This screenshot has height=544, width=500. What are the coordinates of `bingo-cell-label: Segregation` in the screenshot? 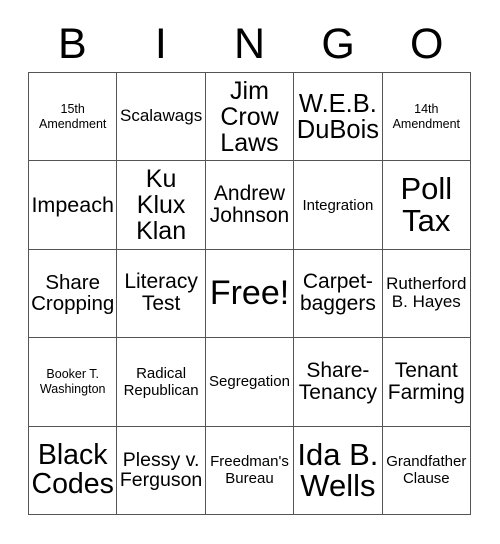 It's located at (249, 382).